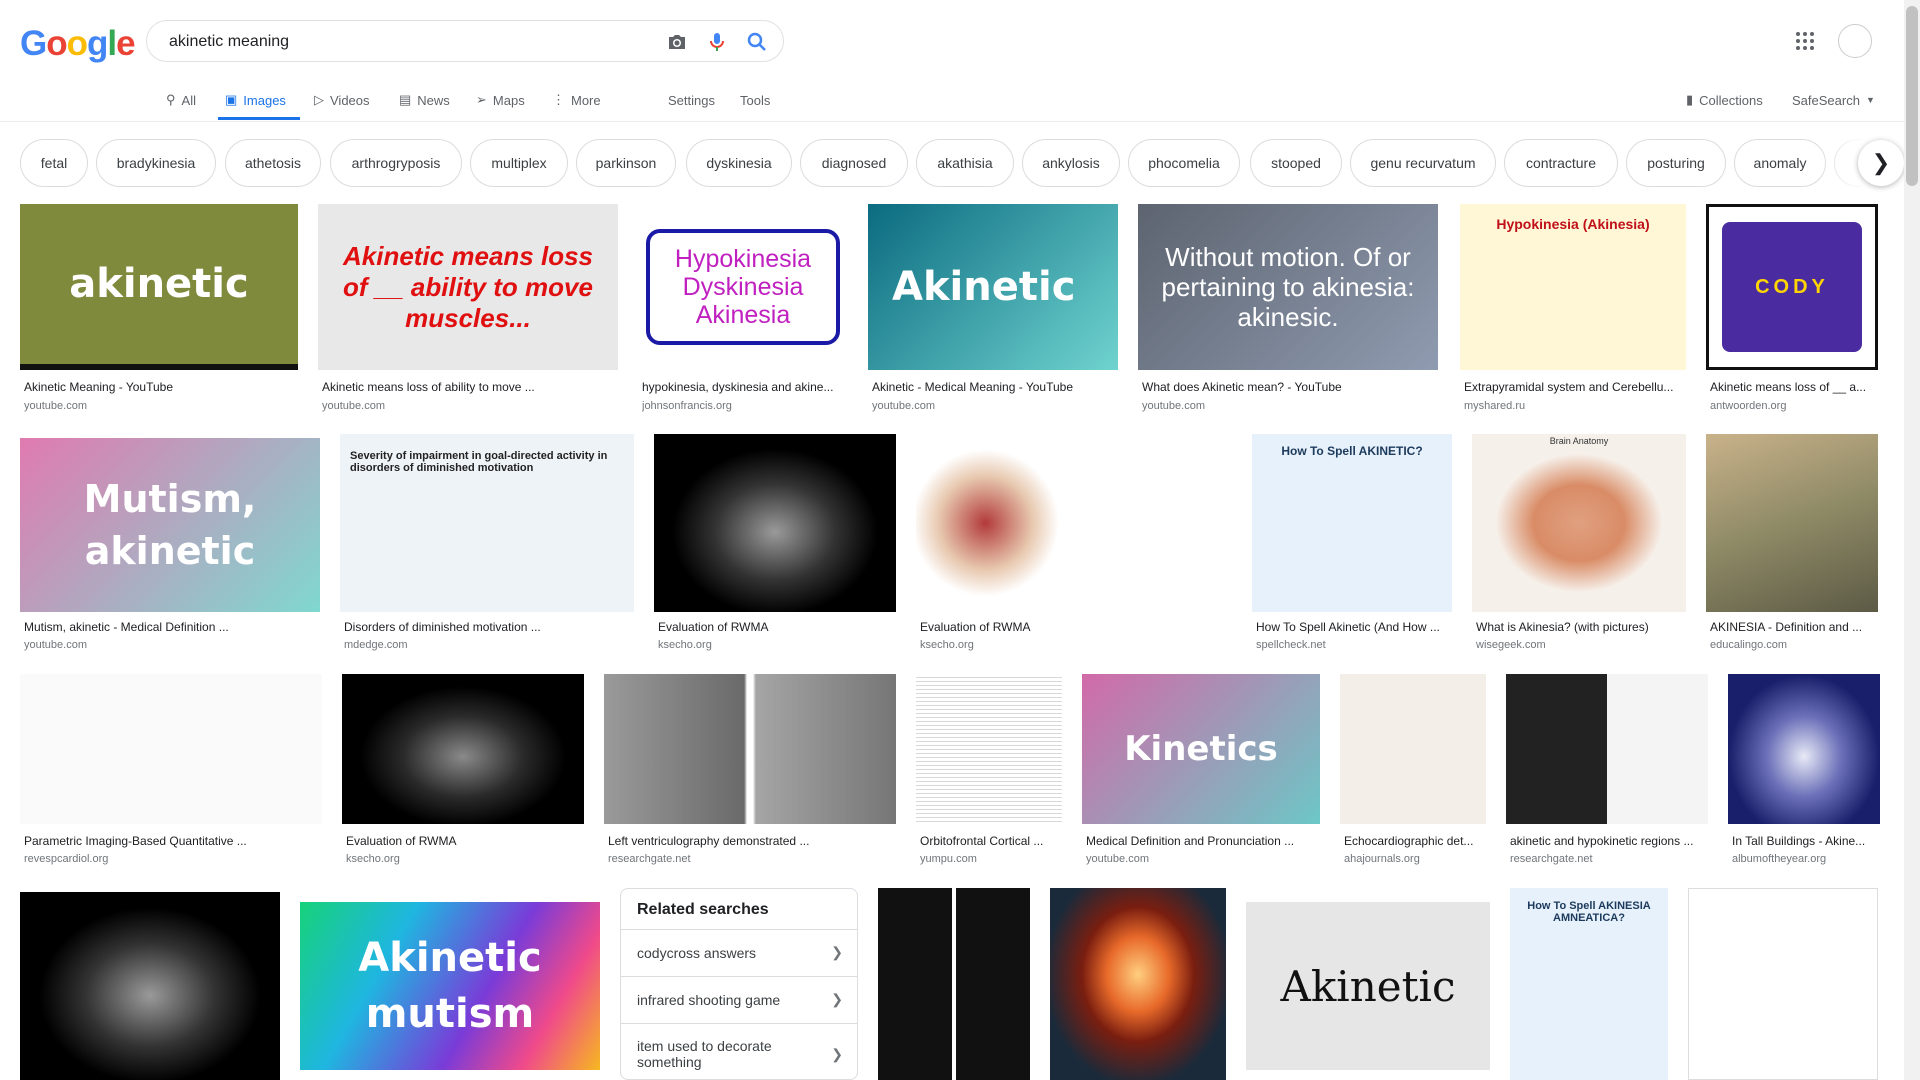 This screenshot has height=1080, width=1920. Describe the element at coordinates (1288, 387) in the screenshot. I see `result-title: What does Akinetic mean? - YouTube` at that location.